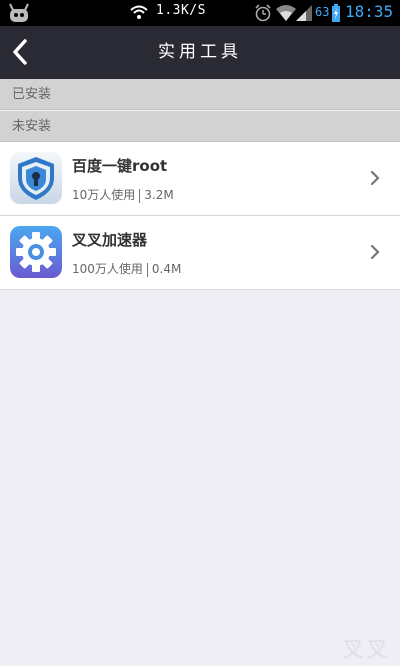 The image size is (400, 666). I want to click on back-button, so click(20, 52).